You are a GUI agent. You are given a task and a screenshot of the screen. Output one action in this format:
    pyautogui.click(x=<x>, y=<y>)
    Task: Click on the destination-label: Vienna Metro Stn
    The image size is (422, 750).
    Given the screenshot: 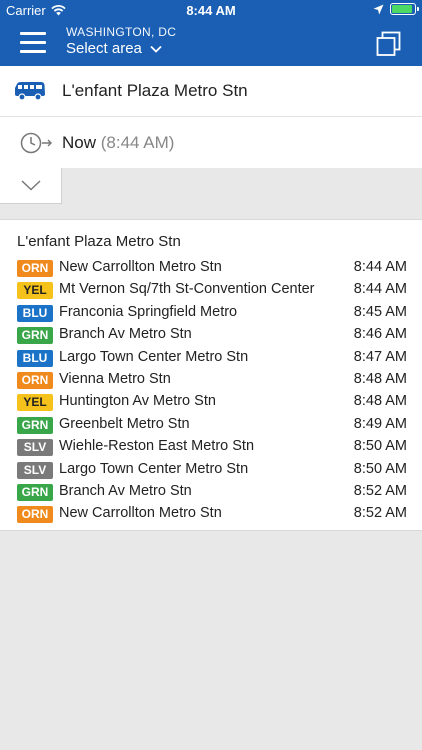 What is the action you would take?
    pyautogui.click(x=115, y=378)
    